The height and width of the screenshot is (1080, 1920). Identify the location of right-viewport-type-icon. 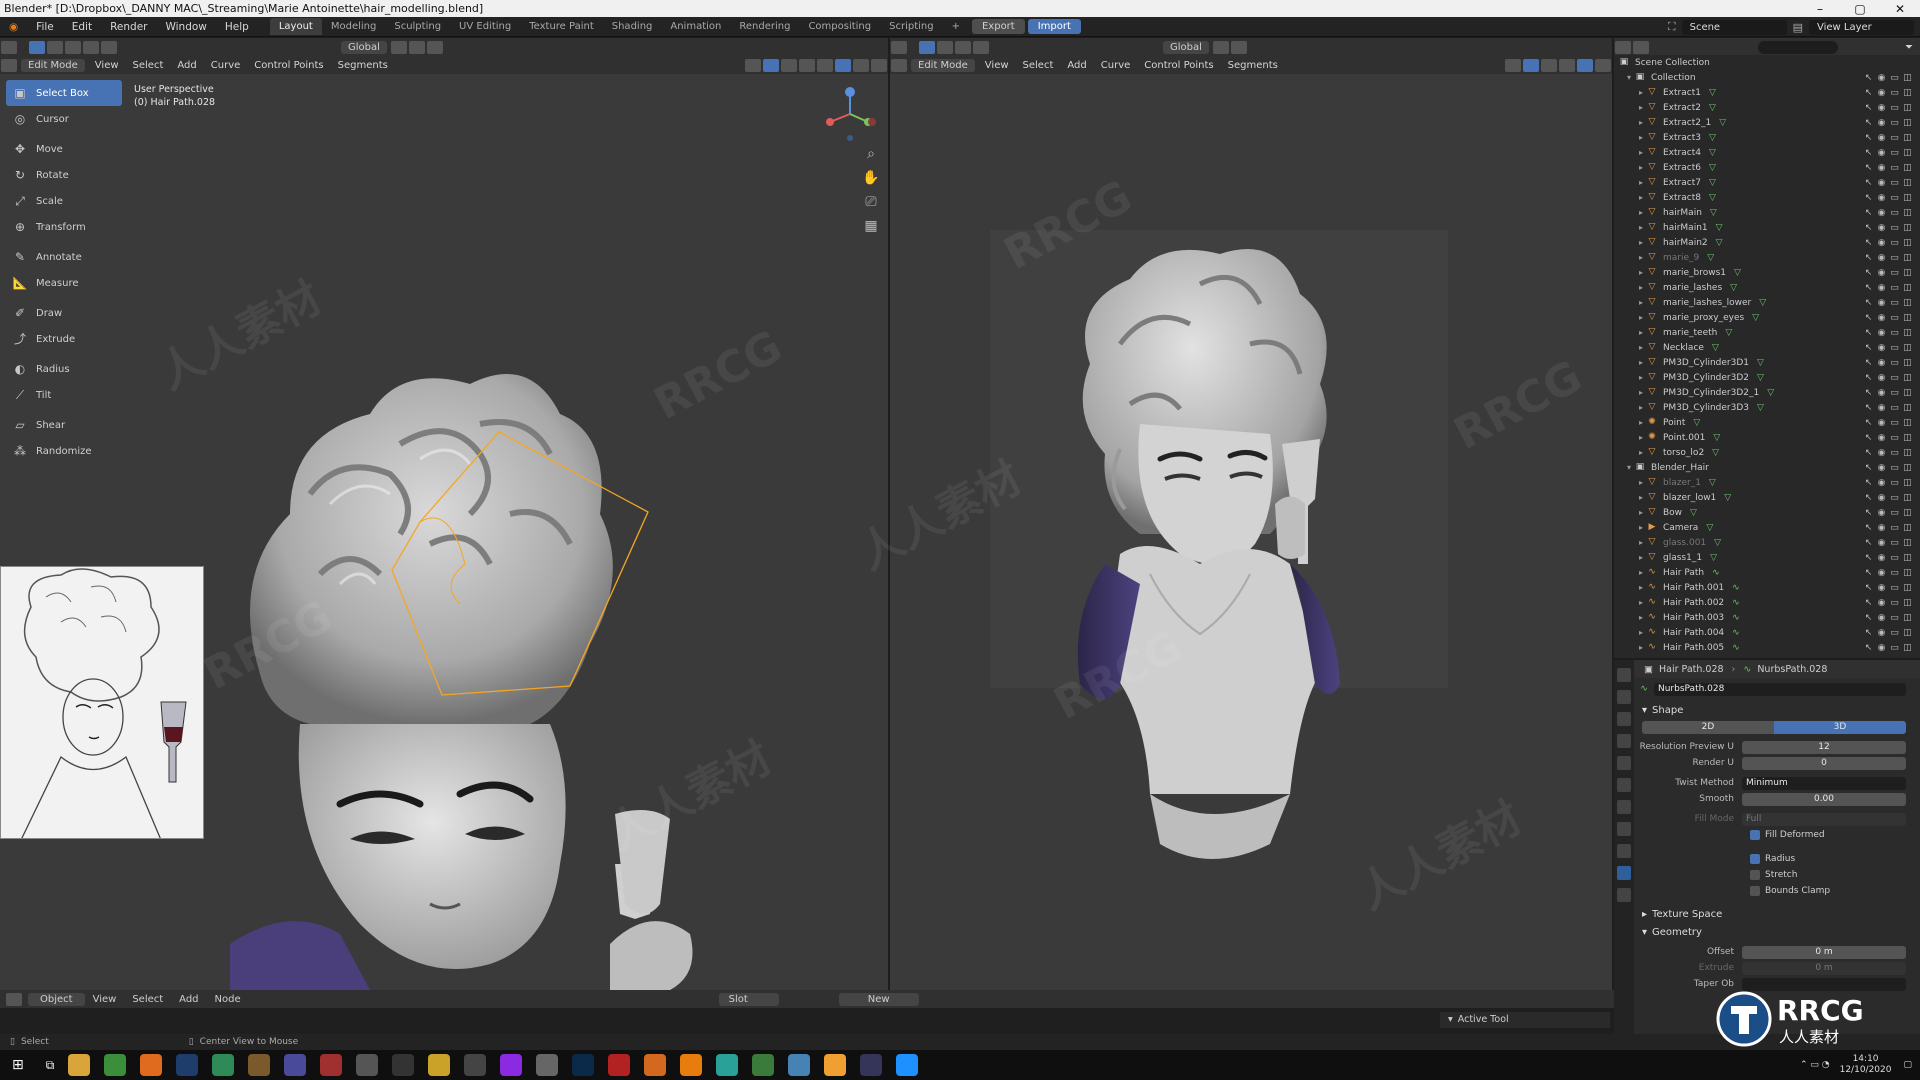
(899, 65).